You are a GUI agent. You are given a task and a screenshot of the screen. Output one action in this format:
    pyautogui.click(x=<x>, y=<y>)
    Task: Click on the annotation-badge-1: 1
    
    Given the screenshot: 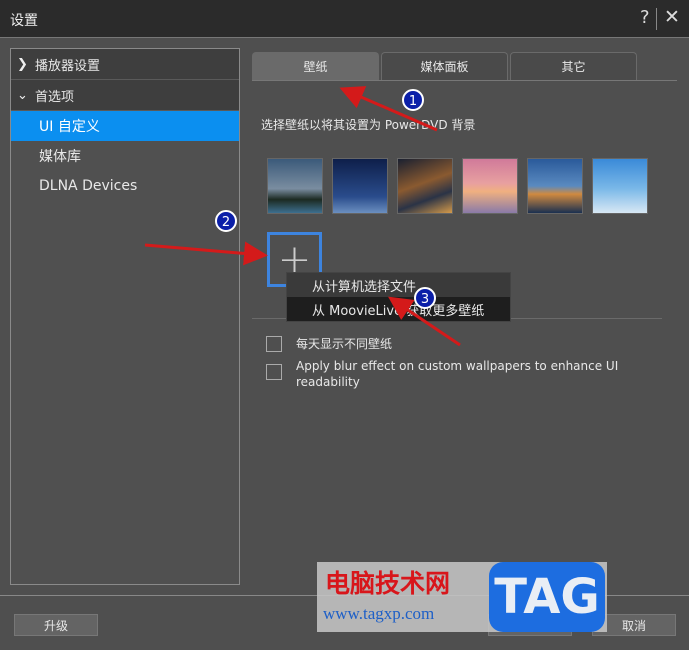 What is the action you would take?
    pyautogui.click(x=413, y=100)
    